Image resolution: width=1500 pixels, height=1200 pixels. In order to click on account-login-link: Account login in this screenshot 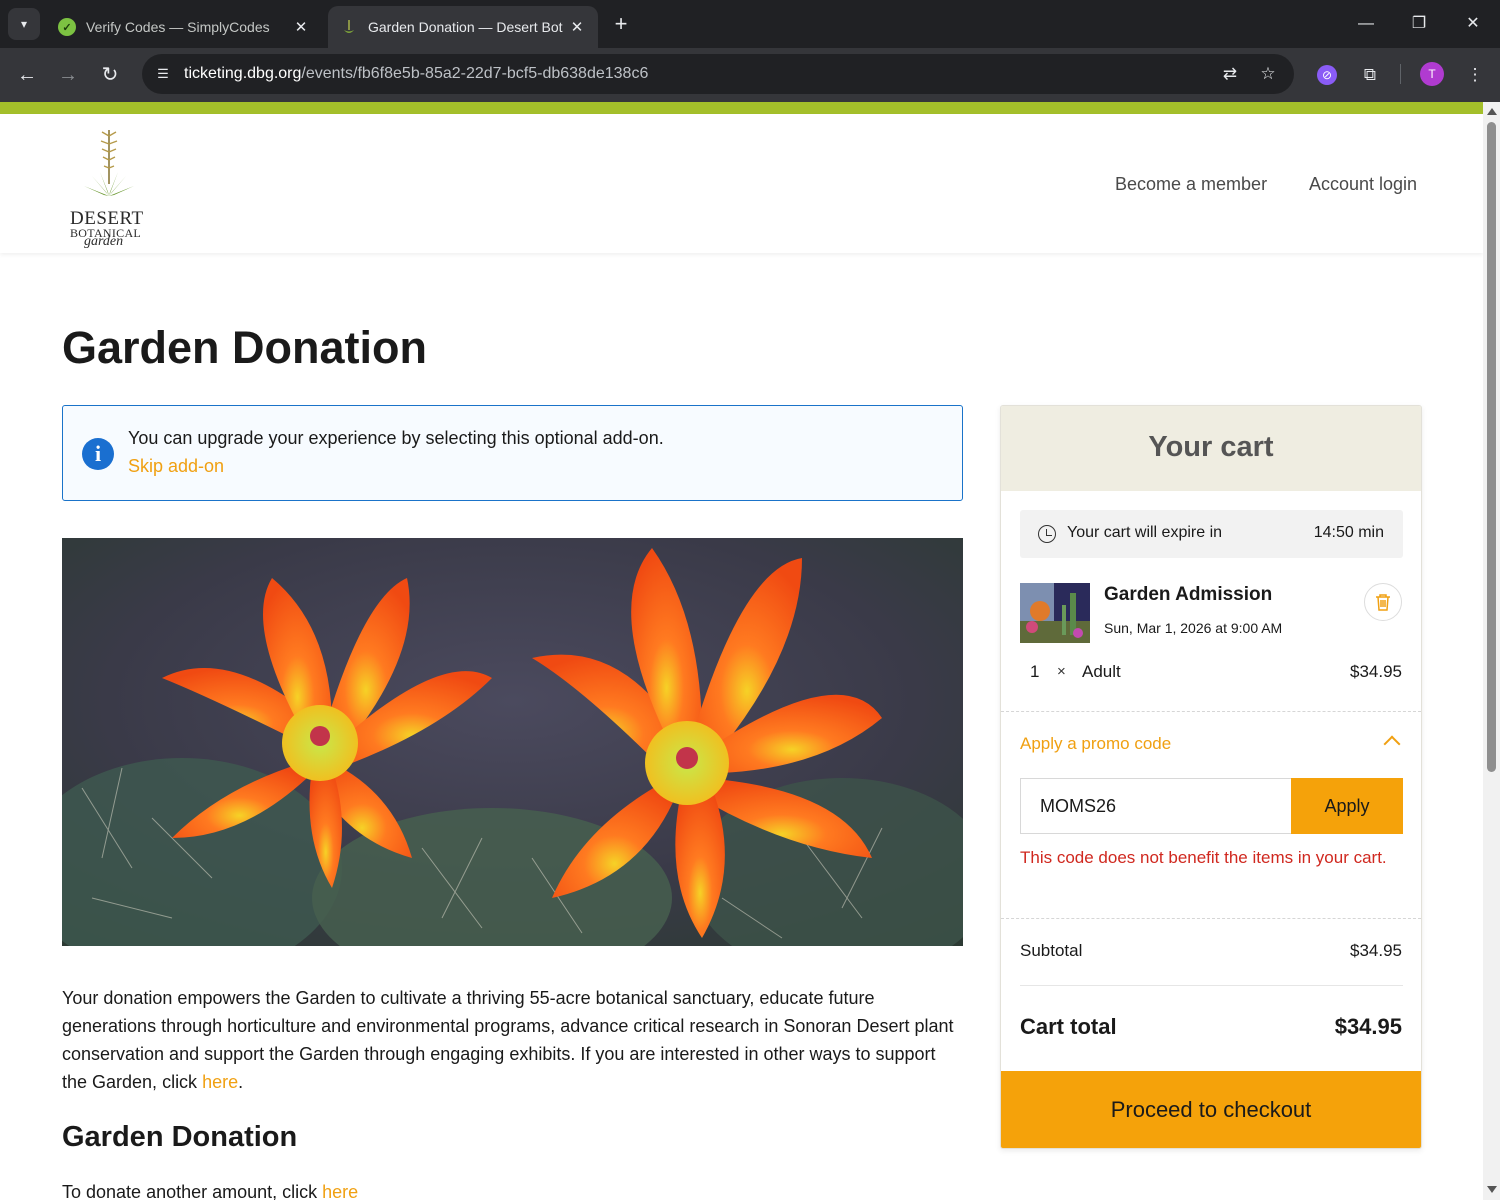, I will do `click(1363, 184)`.